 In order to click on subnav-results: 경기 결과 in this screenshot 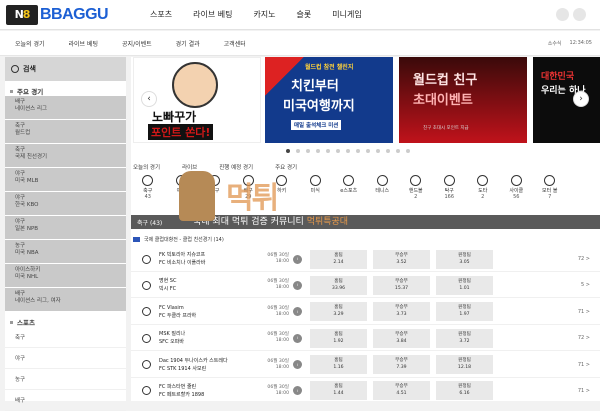, I will do `click(188, 43)`.